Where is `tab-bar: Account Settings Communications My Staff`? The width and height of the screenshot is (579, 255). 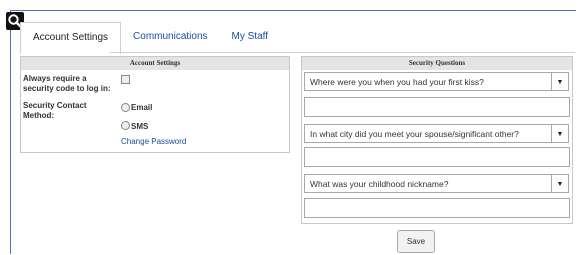 tab-bar: Account Settings Communications My Staff is located at coordinates (150, 38).